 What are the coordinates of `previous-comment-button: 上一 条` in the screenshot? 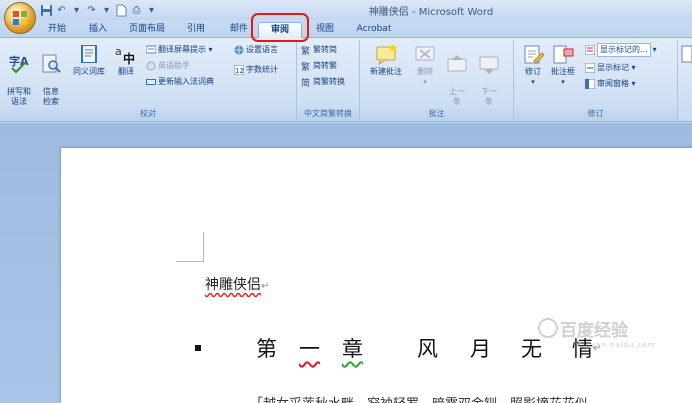 It's located at (457, 75).